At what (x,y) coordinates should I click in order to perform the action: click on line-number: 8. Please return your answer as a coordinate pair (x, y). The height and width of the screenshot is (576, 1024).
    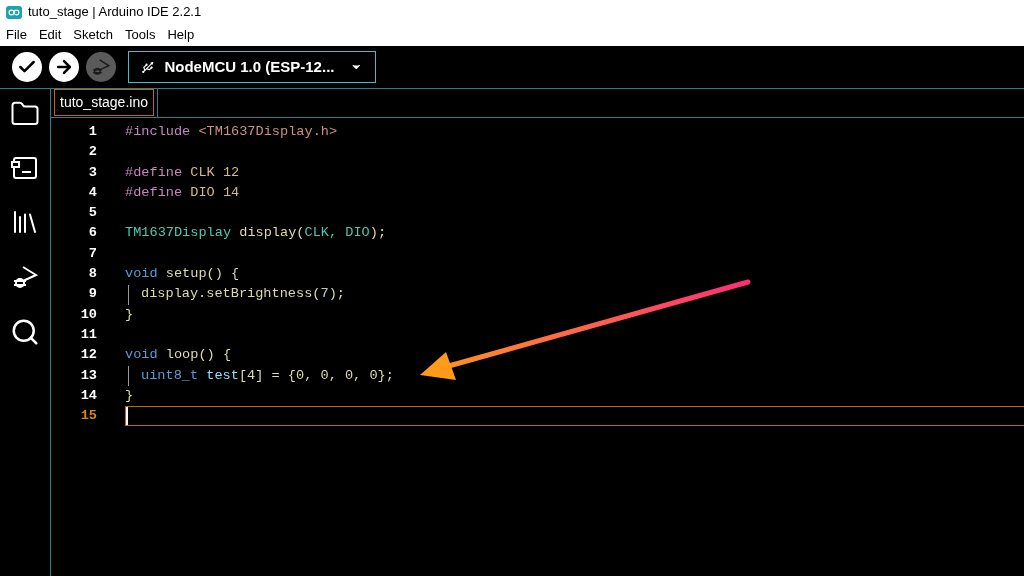
    Looking at the image, I should click on (92, 274).